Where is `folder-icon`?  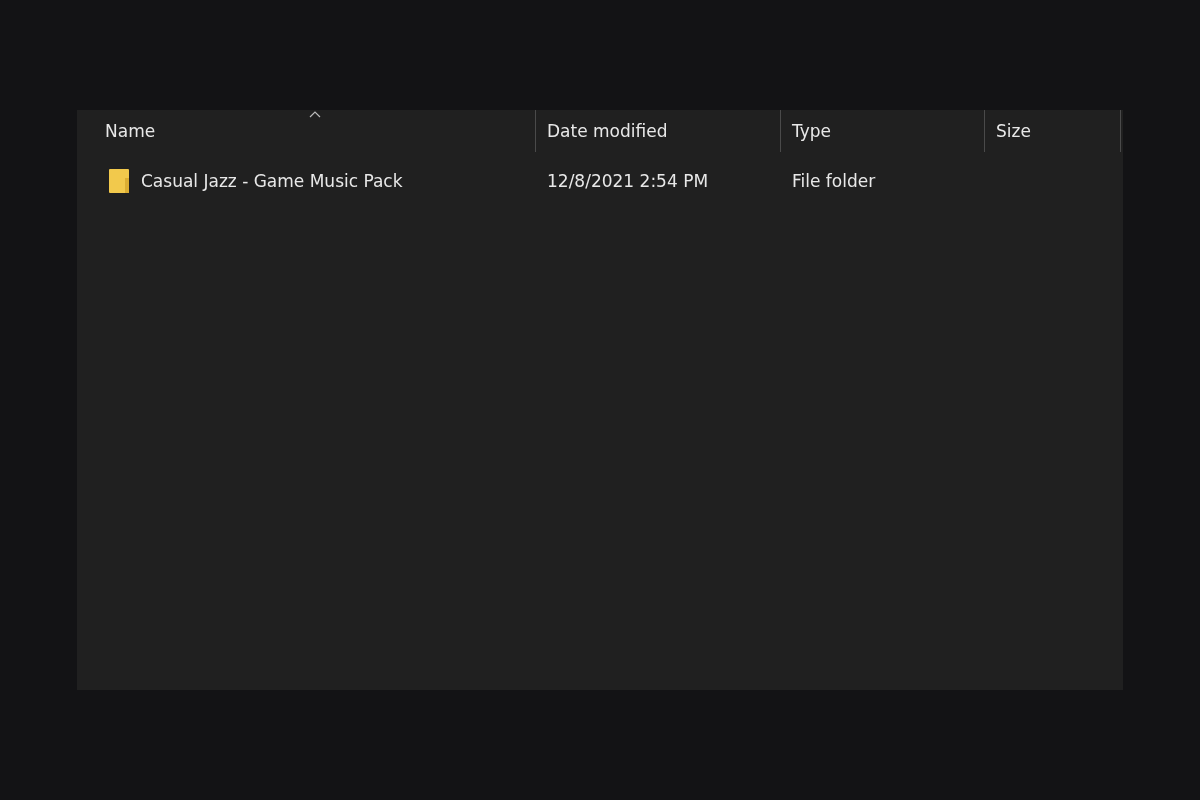 folder-icon is located at coordinates (119, 181).